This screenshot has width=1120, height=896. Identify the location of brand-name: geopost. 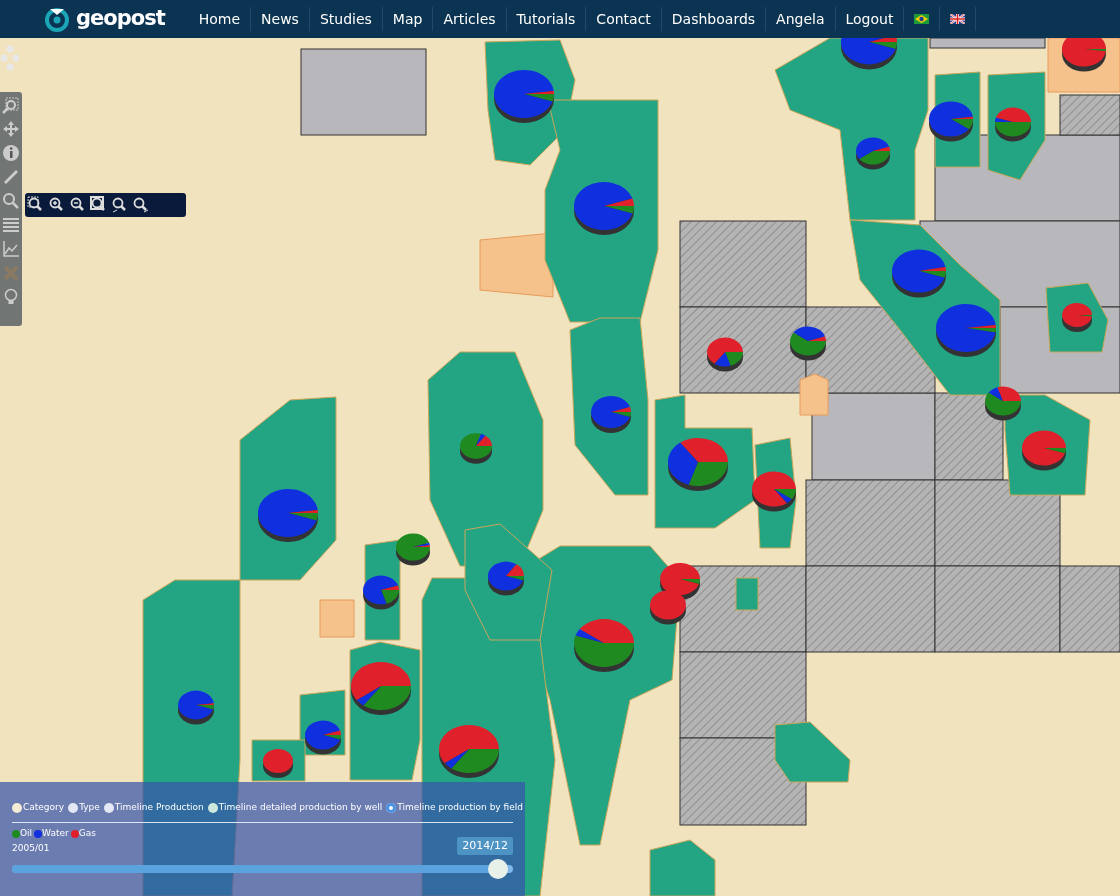
(120, 19).